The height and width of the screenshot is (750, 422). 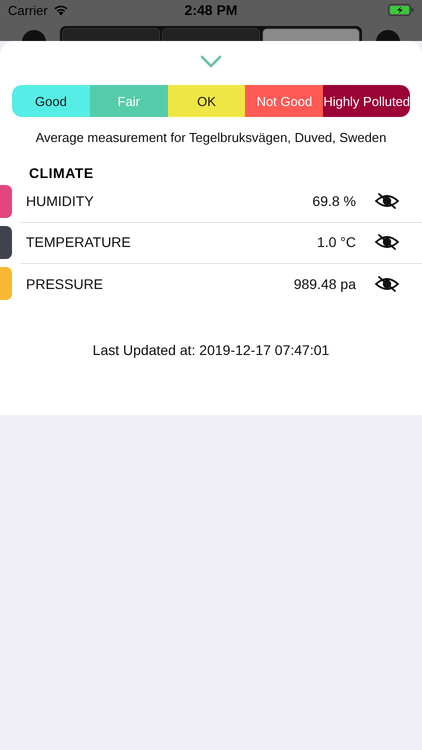 I want to click on section-title: CLIMATE, so click(x=62, y=173).